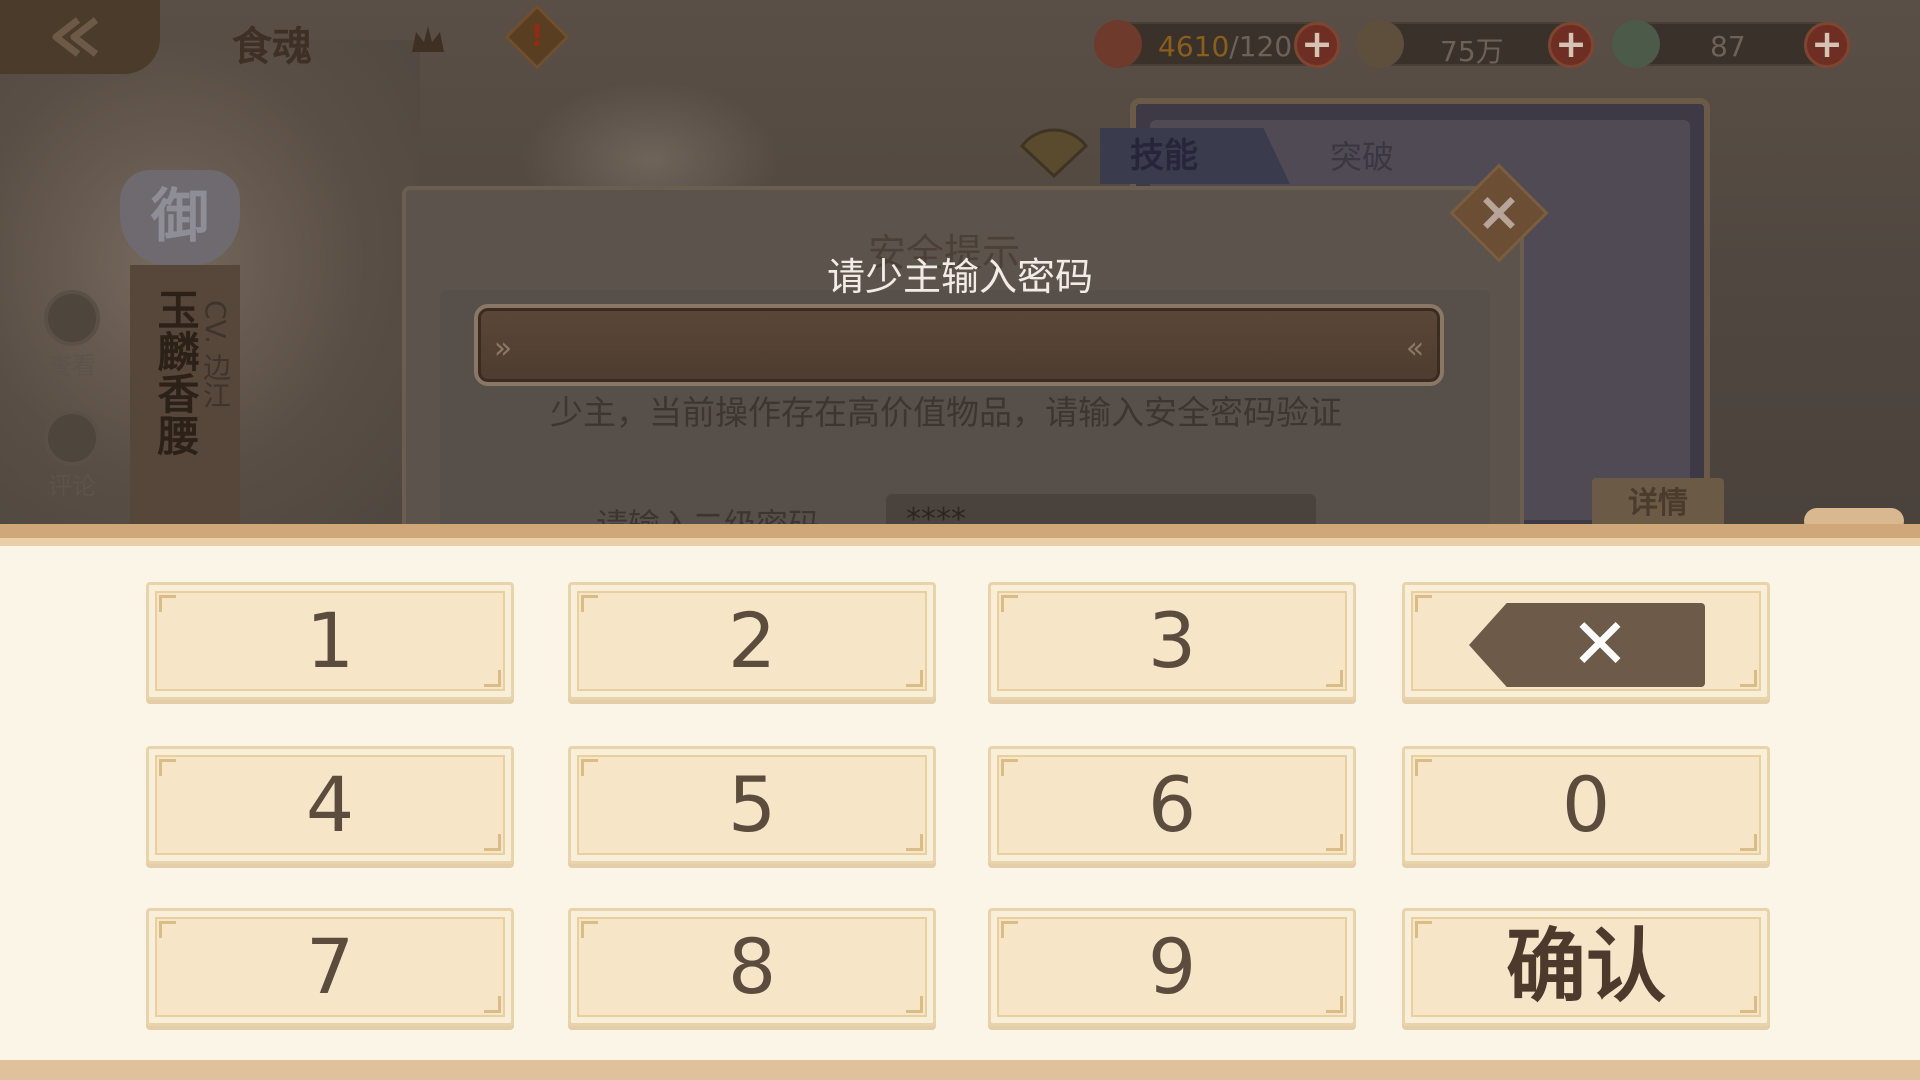 The image size is (1920, 1080). Describe the element at coordinates (1261, 46) in the screenshot. I see `stamina-max: /120` at that location.